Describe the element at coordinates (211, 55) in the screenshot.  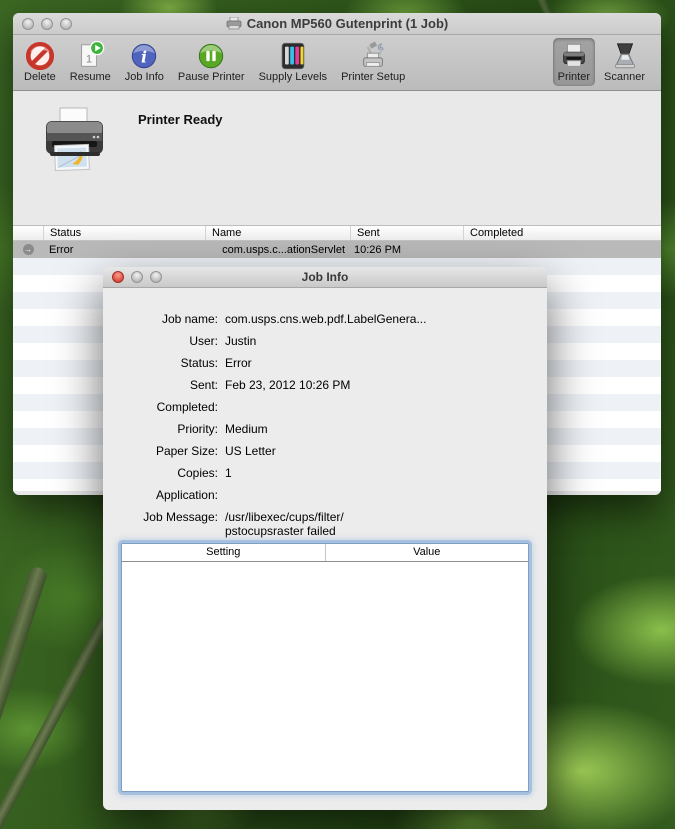
I see `pause-printer-icon` at that location.